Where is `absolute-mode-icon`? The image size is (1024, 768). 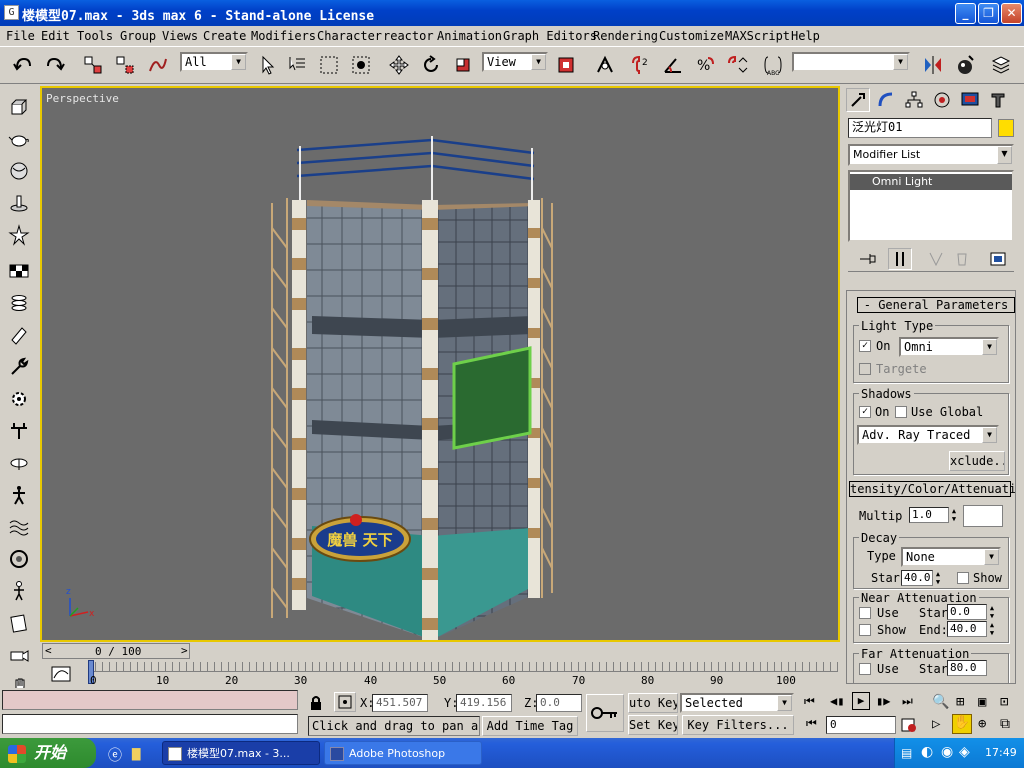
absolute-mode-icon is located at coordinates (345, 702).